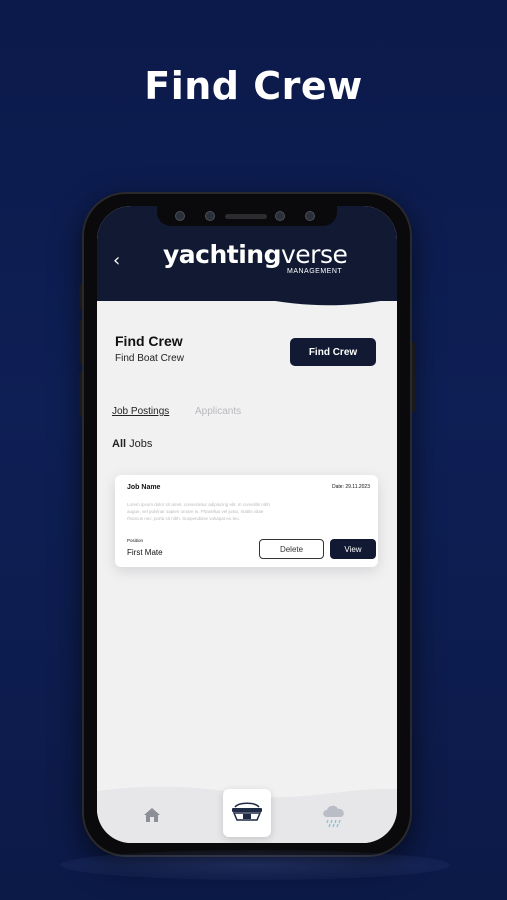 The height and width of the screenshot is (900, 507). I want to click on tab-applicants: Applicants, so click(218, 411).